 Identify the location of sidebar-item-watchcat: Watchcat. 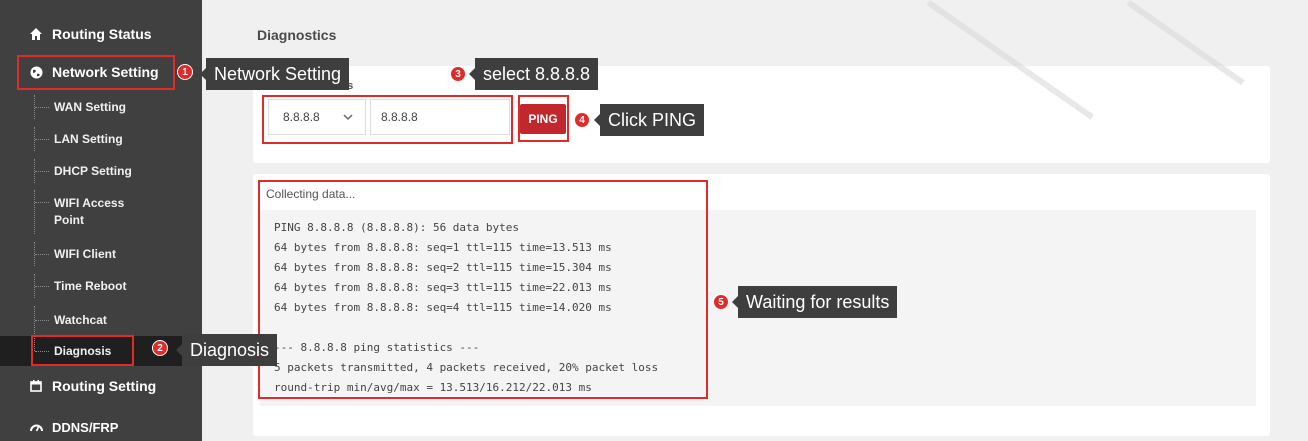
(101, 320).